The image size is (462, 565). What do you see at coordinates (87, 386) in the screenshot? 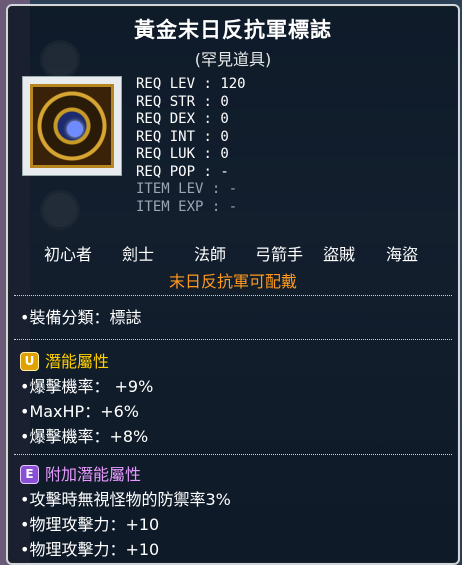
I see `stat-line: •爆擊機率： +9%` at bounding box center [87, 386].